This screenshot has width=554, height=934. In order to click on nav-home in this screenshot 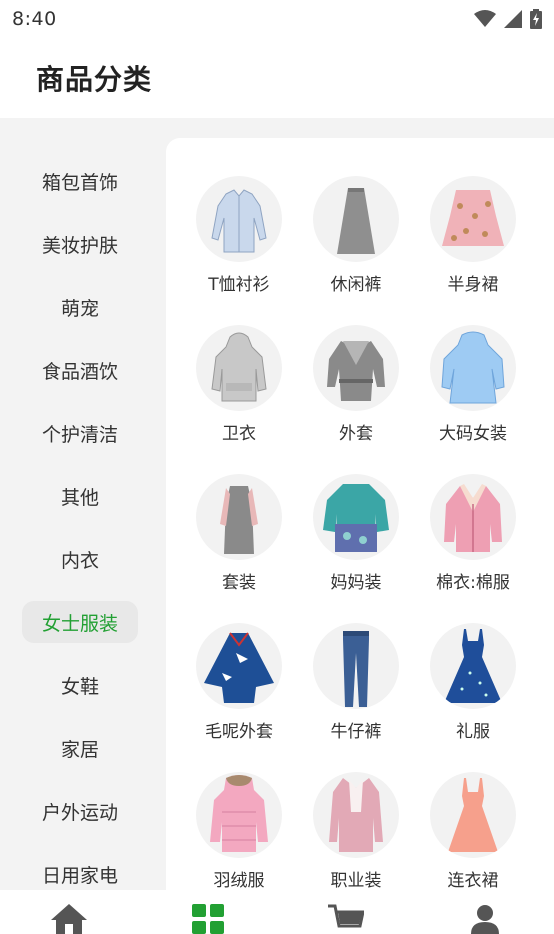, I will do `click(69, 912)`.